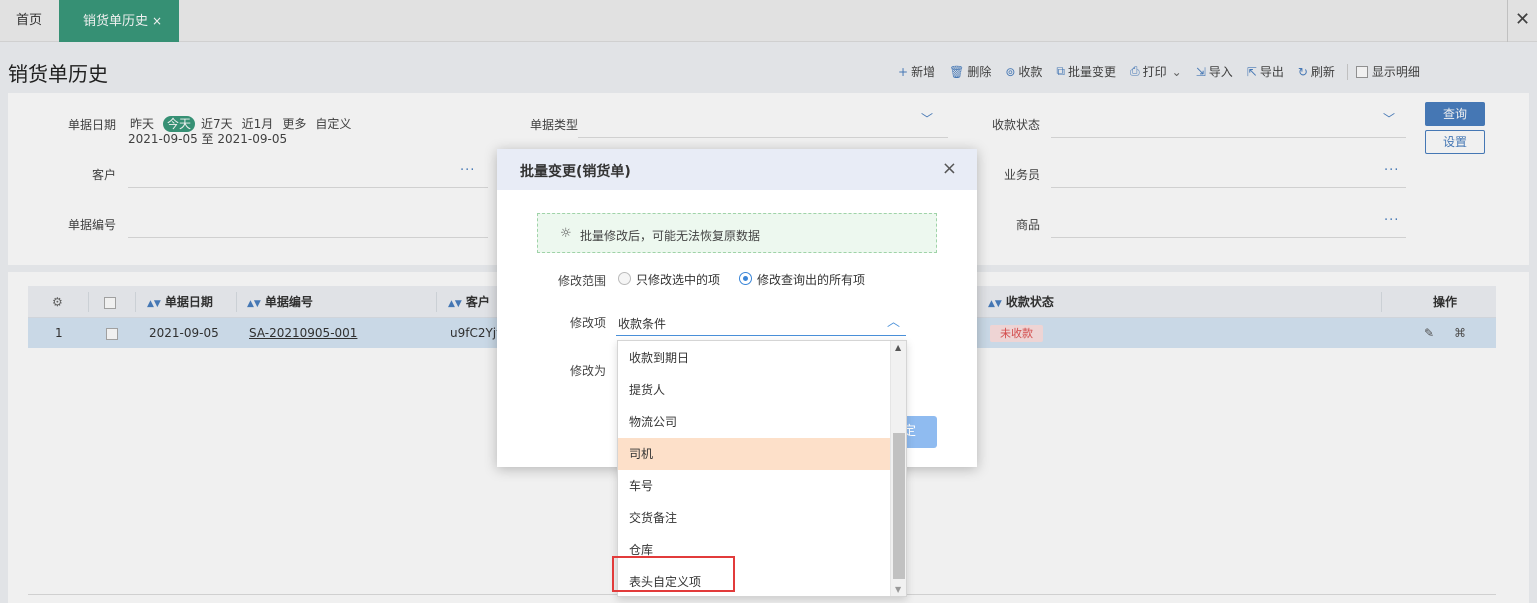 Image resolution: width=1537 pixels, height=603 pixels. Describe the element at coordinates (811, 279) in the screenshot. I see `radio-all-label: 修改查询出的所有项` at that location.